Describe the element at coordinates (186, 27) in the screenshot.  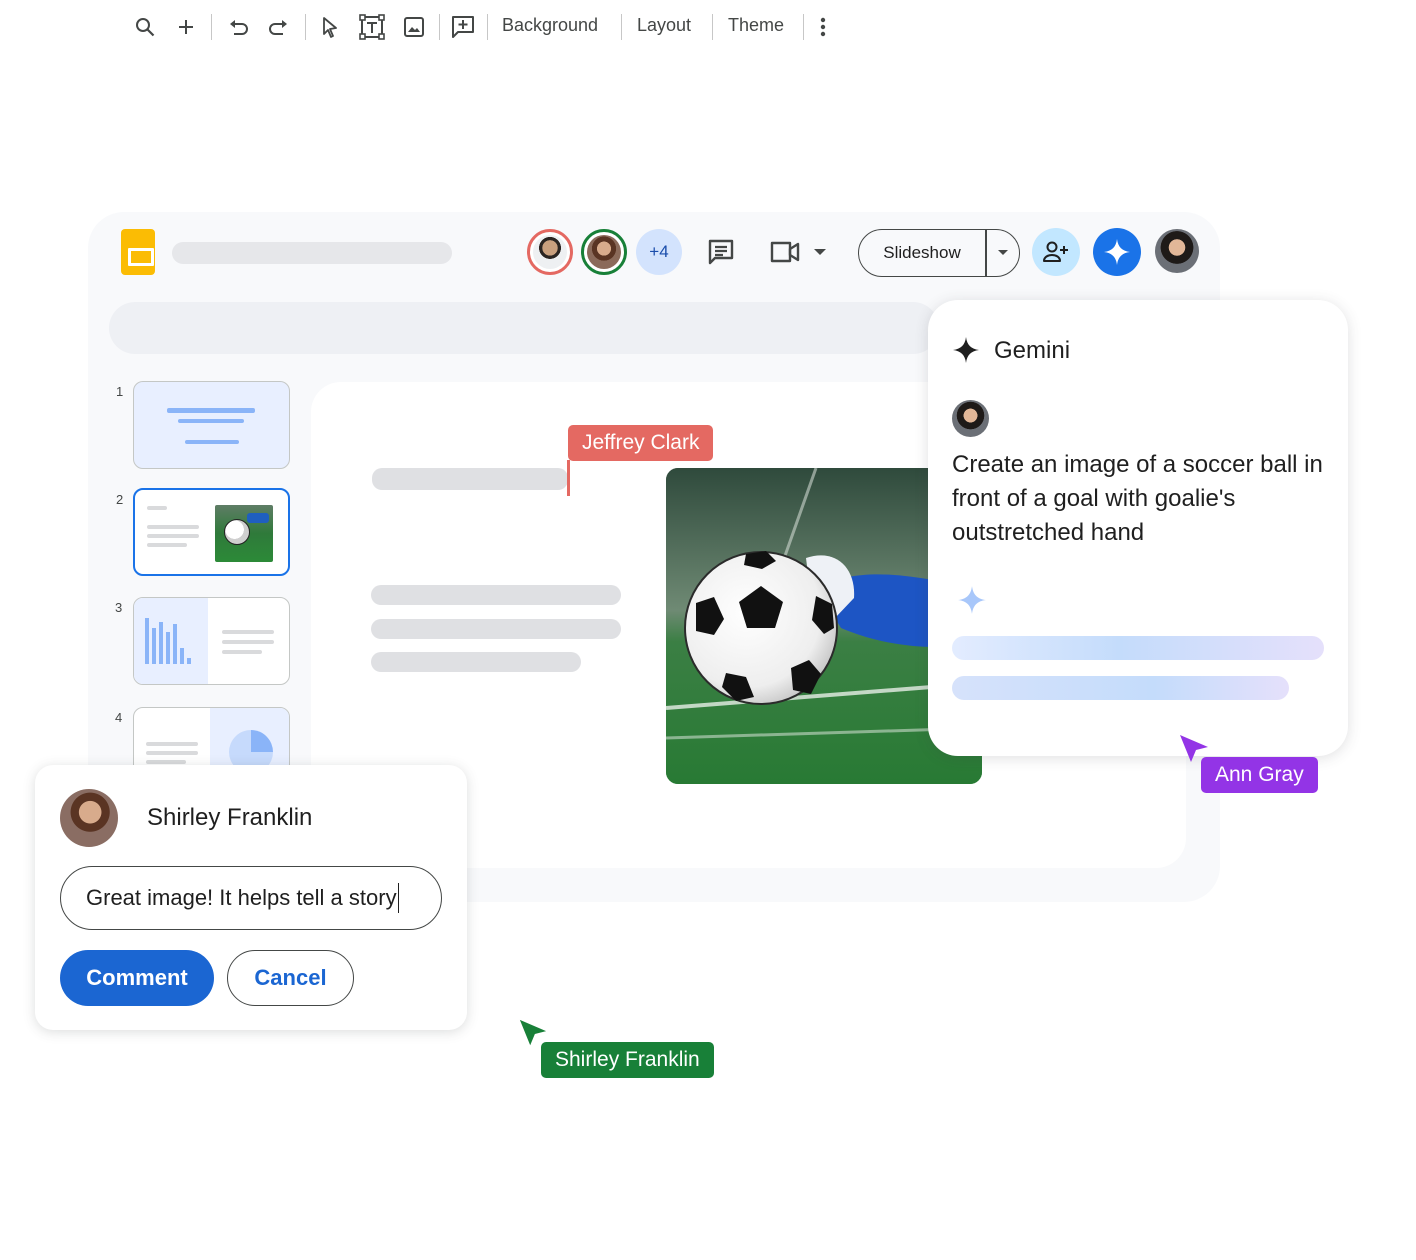
I see `new-slide-icon` at that location.